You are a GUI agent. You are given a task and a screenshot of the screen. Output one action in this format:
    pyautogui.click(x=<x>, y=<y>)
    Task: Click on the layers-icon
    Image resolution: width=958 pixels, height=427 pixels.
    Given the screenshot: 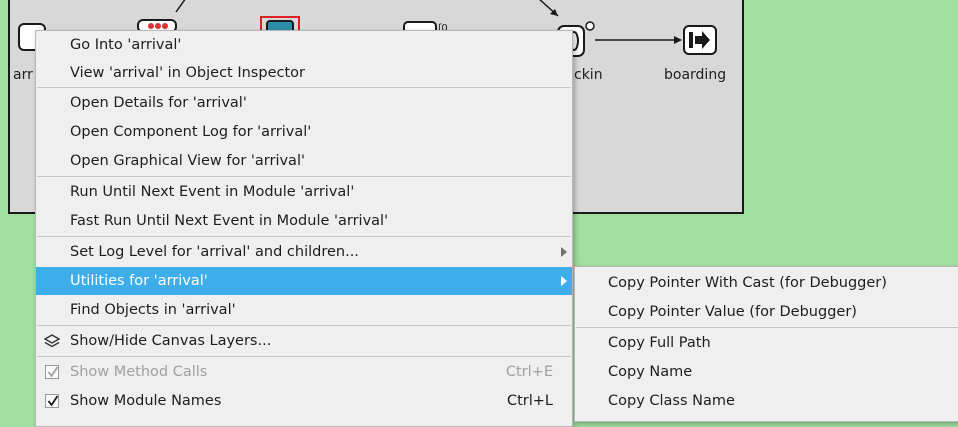 What is the action you would take?
    pyautogui.click(x=52, y=341)
    